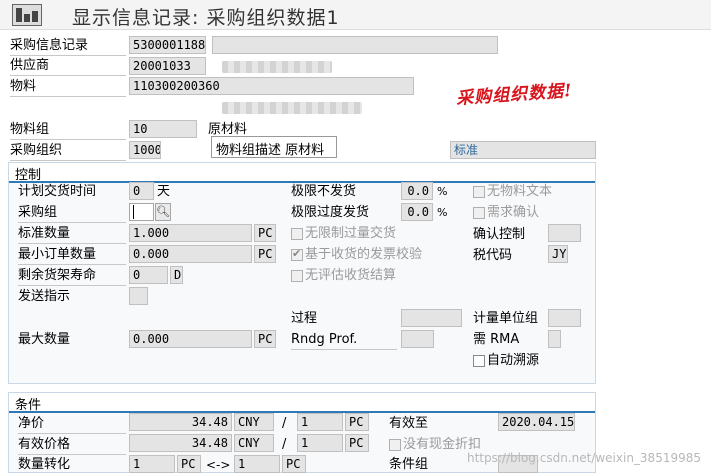  What do you see at coordinates (357, 443) in the screenshot?
I see `eff-price-per-unit: PC` at bounding box center [357, 443].